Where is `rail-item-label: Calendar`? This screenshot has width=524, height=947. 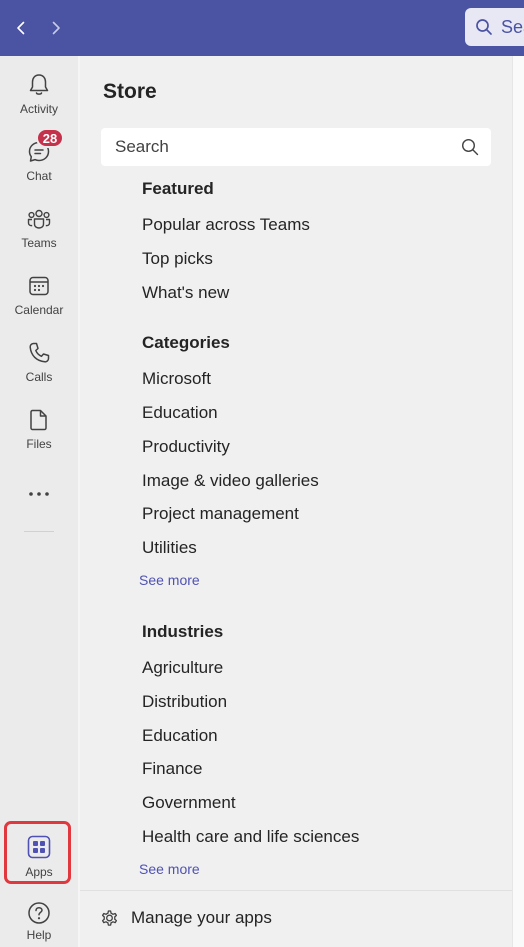 rail-item-label: Calendar is located at coordinates (39, 310).